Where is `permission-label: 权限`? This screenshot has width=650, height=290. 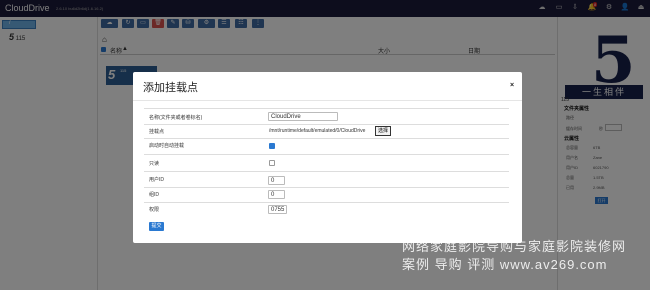
permission-label: 权限 is located at coordinates (154, 210).